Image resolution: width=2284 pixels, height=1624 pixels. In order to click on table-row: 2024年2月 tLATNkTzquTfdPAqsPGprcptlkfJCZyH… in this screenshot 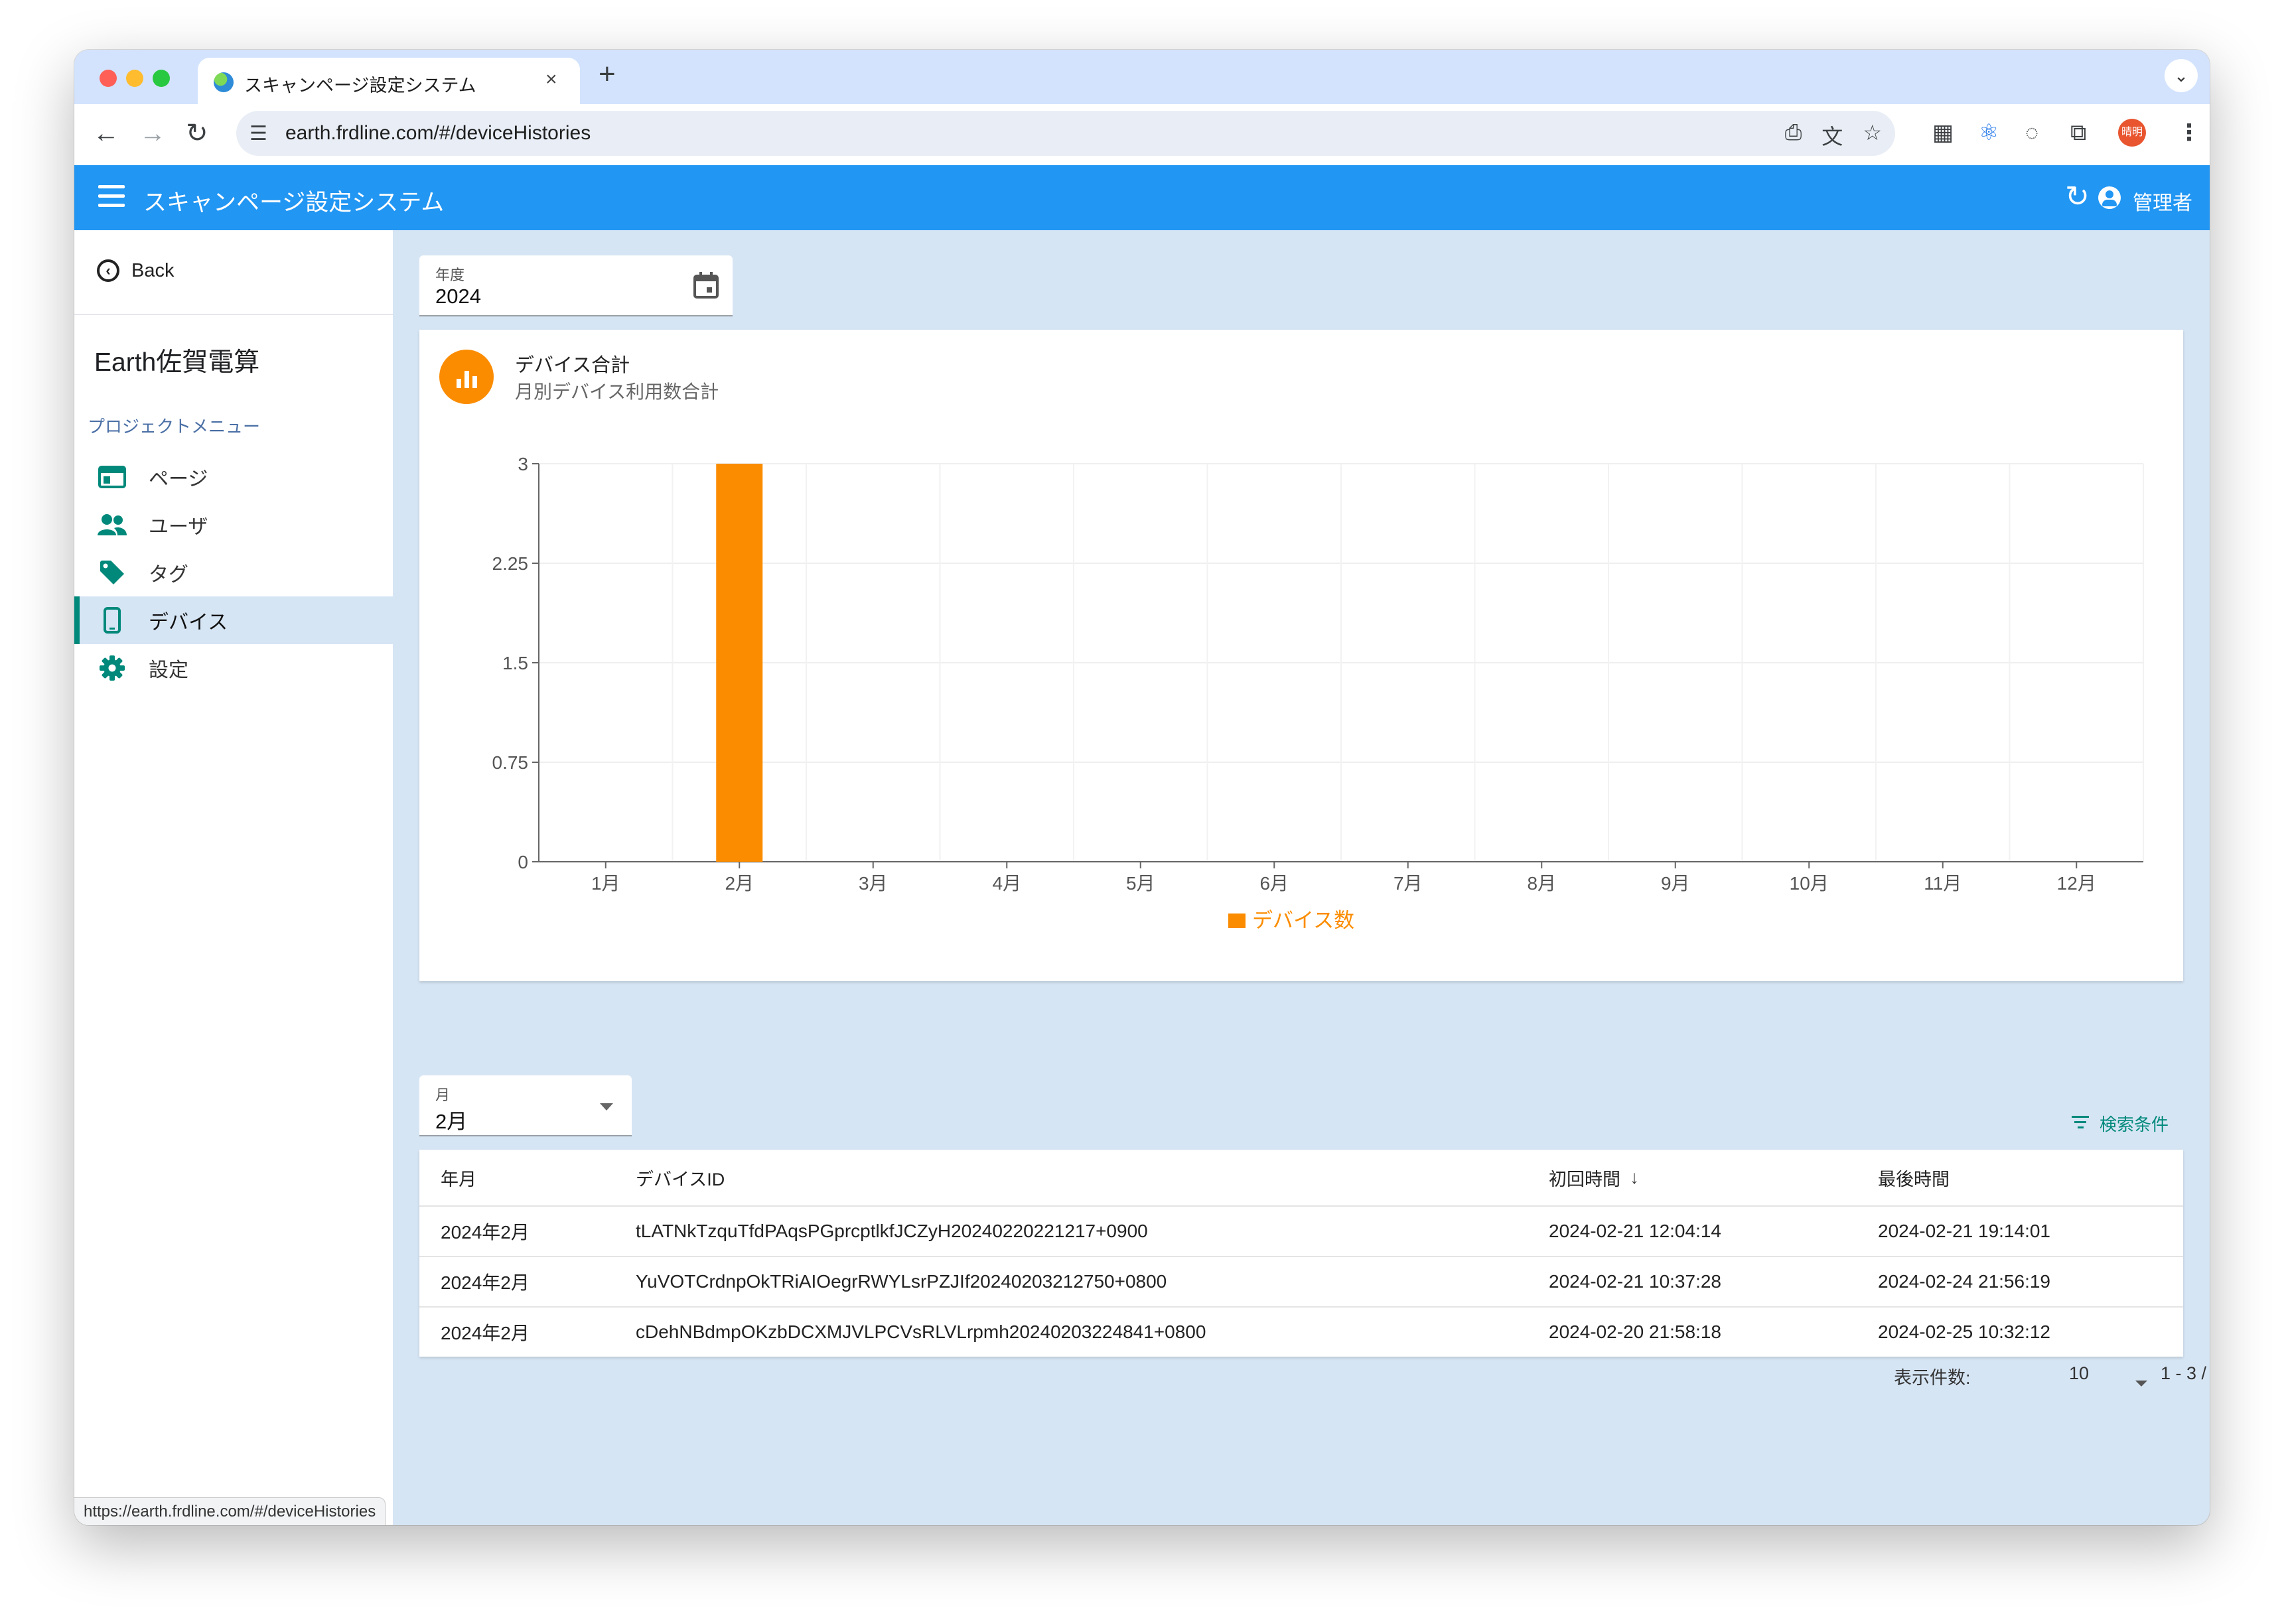, I will do `click(1301, 1232)`.